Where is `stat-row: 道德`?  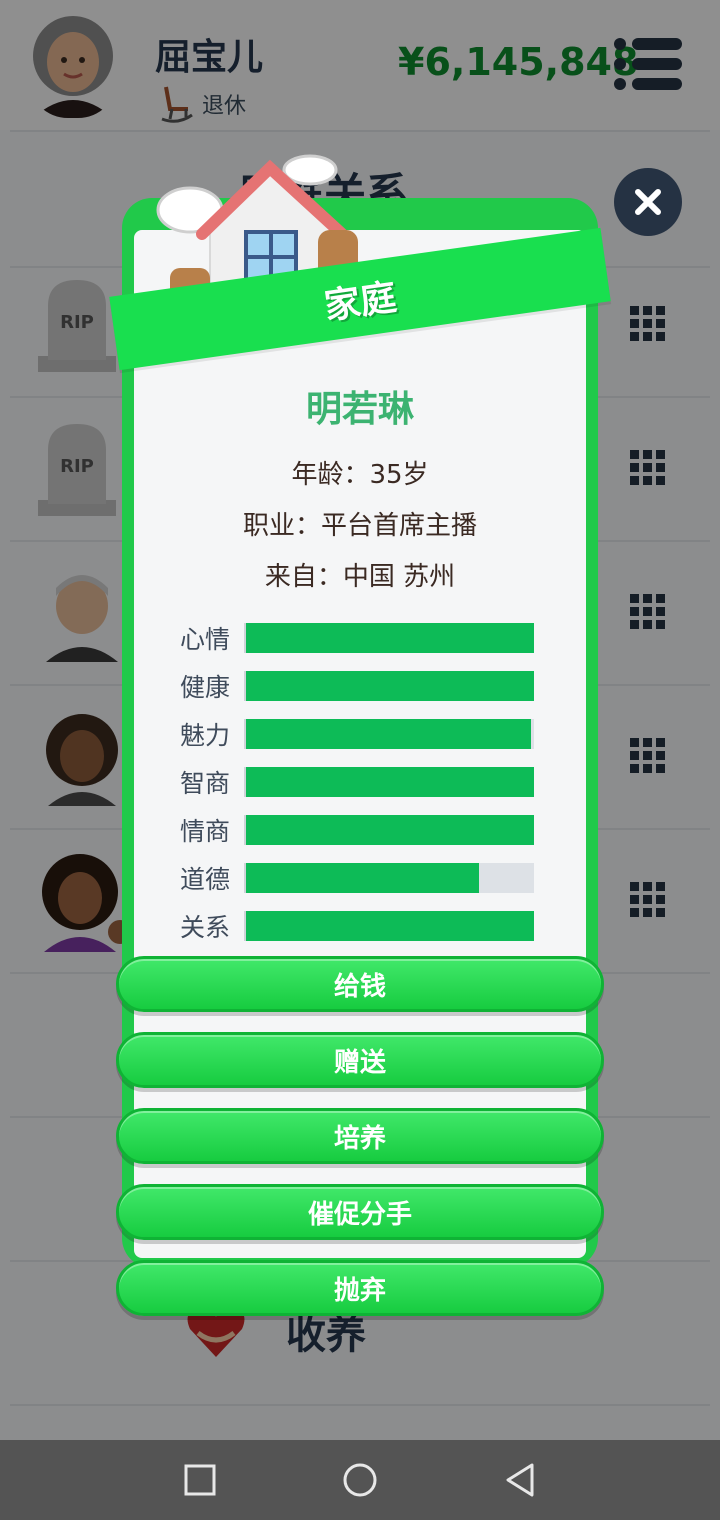
stat-row: 道德 is located at coordinates (360, 878).